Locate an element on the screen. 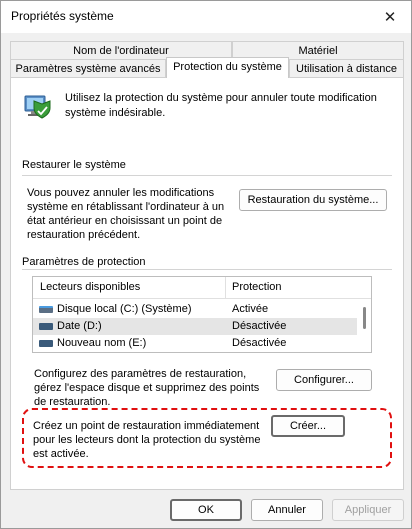 The height and width of the screenshot is (529, 412). system-drive-icon is located at coordinates (46, 309).